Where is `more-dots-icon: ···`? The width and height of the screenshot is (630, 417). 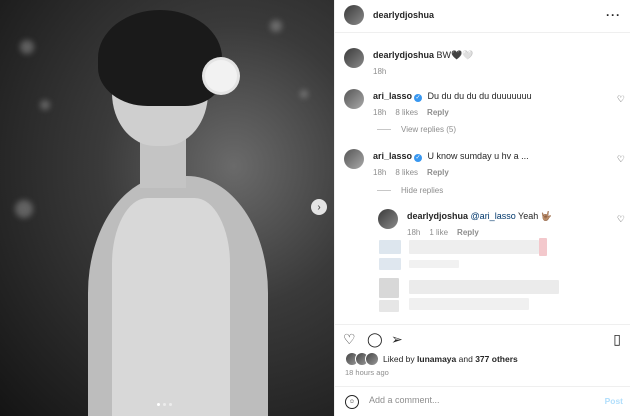
more-dots-icon: ··· is located at coordinates (613, 15).